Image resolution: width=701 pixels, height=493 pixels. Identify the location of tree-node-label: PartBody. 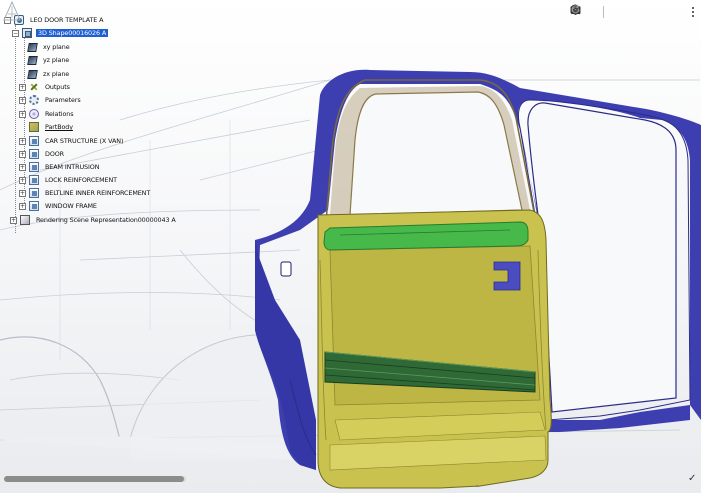
(59, 127).